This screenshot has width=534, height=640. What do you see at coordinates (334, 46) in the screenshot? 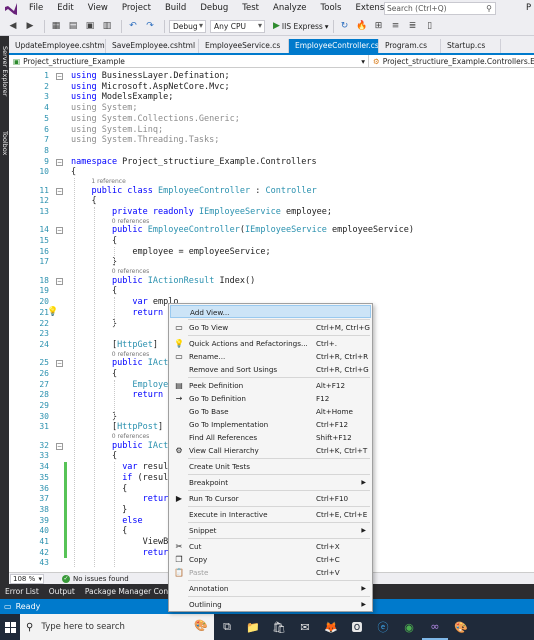
I see `tab-employeecontroller-cs: EmployeeController.cs⊸✕` at bounding box center [334, 46].